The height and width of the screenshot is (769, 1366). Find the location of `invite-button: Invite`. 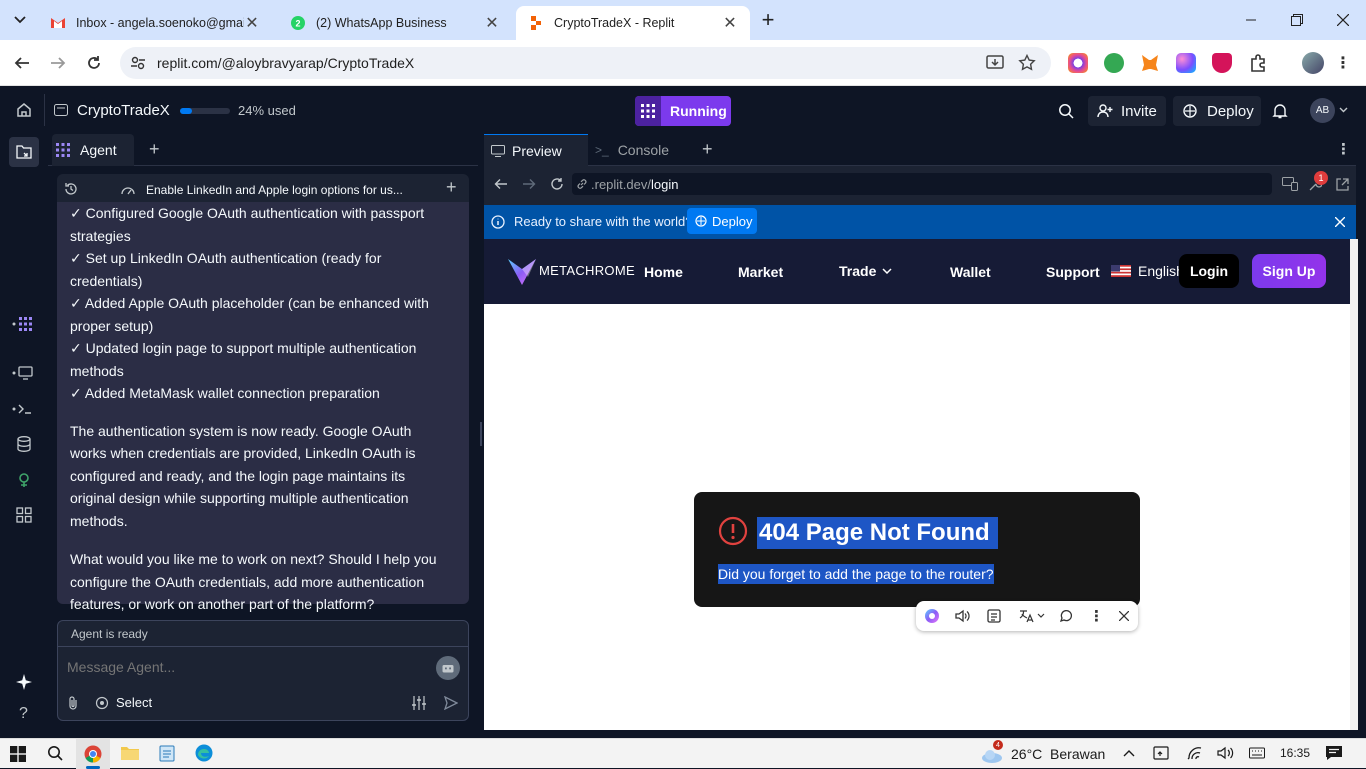

invite-button: Invite is located at coordinates (1127, 111).